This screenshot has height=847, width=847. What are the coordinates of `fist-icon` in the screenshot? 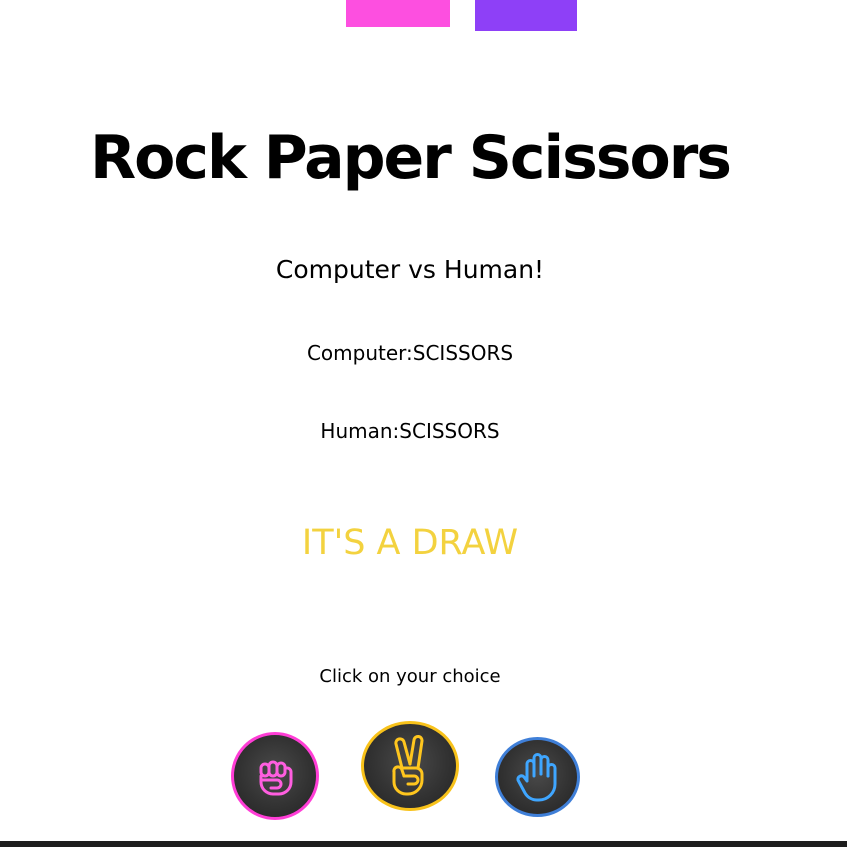 It's located at (276, 778).